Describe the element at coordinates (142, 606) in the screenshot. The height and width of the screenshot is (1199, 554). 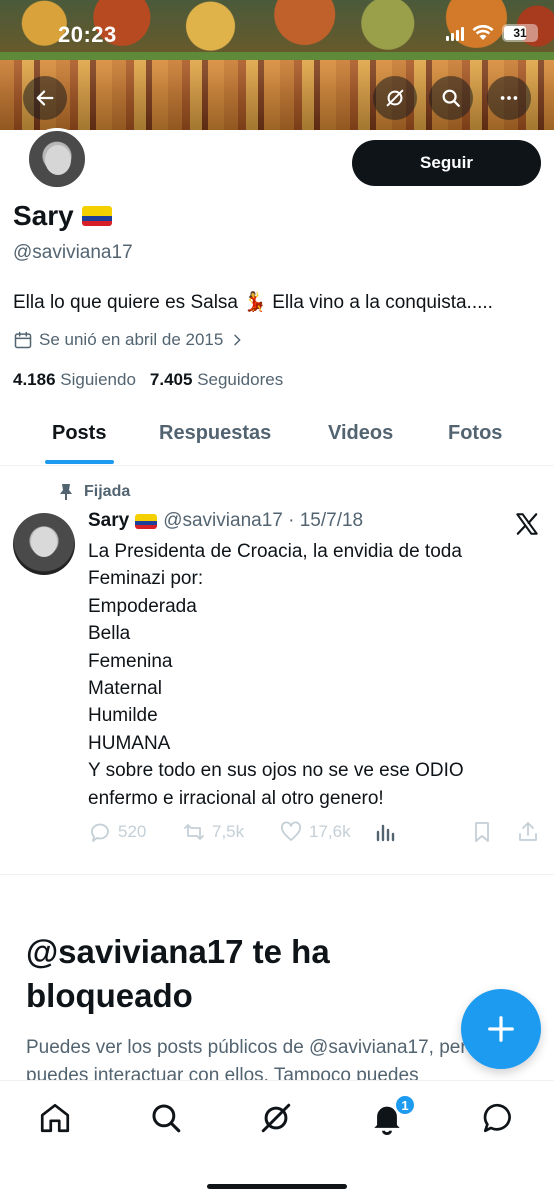
I see `post-line: Empoderada` at that location.